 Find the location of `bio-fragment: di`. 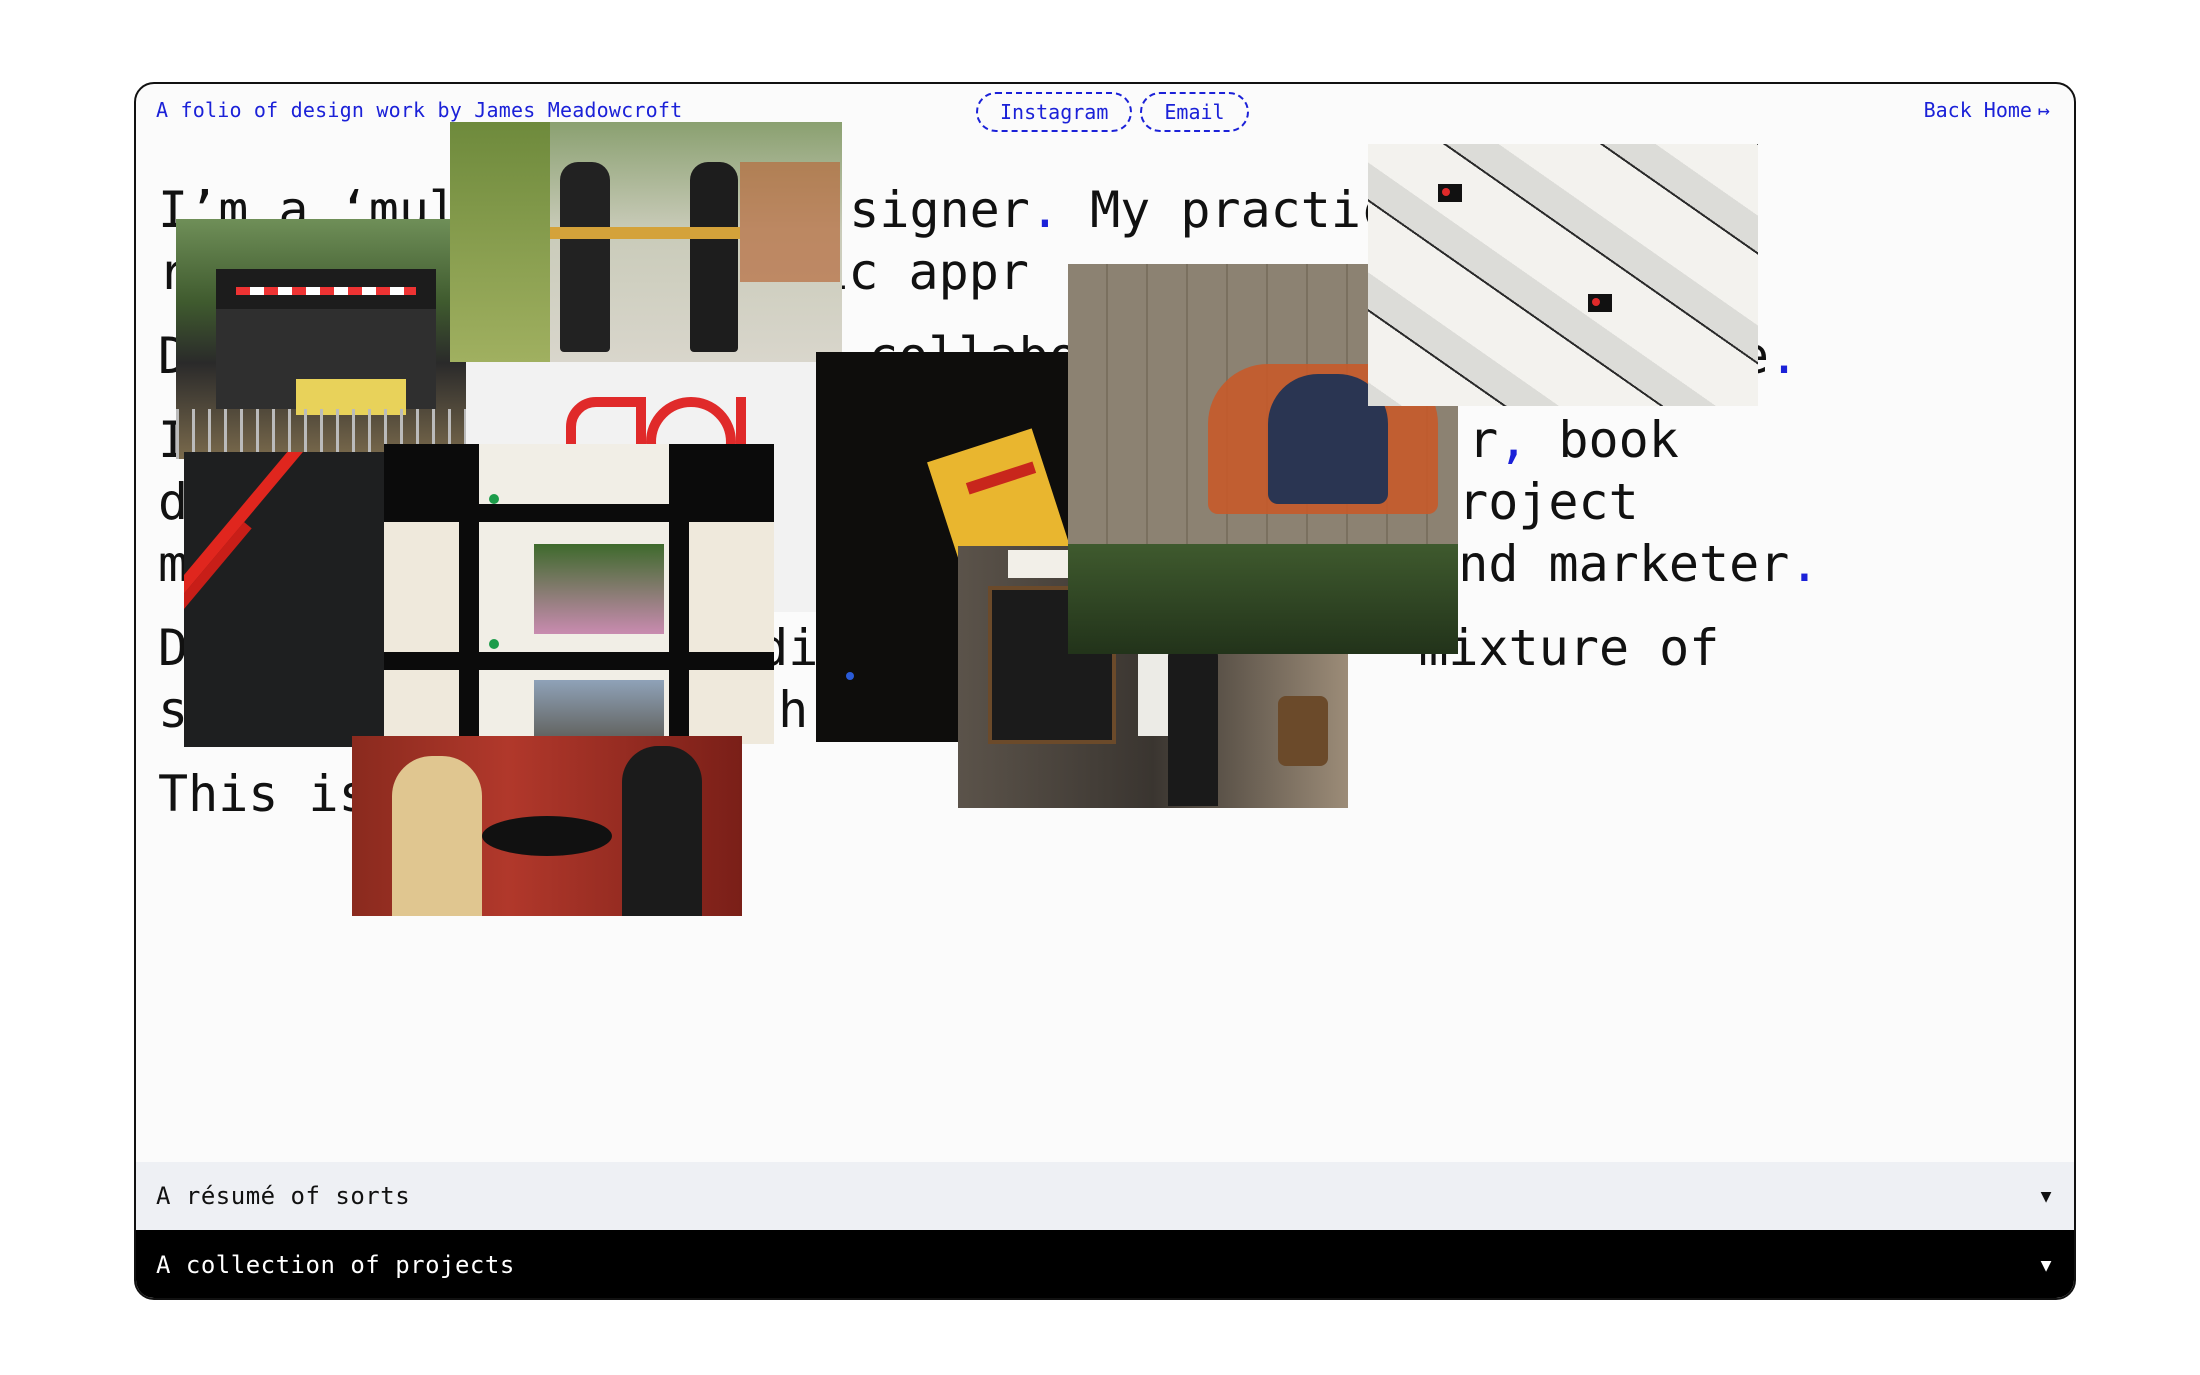

bio-fragment: di is located at coordinates (788, 648).